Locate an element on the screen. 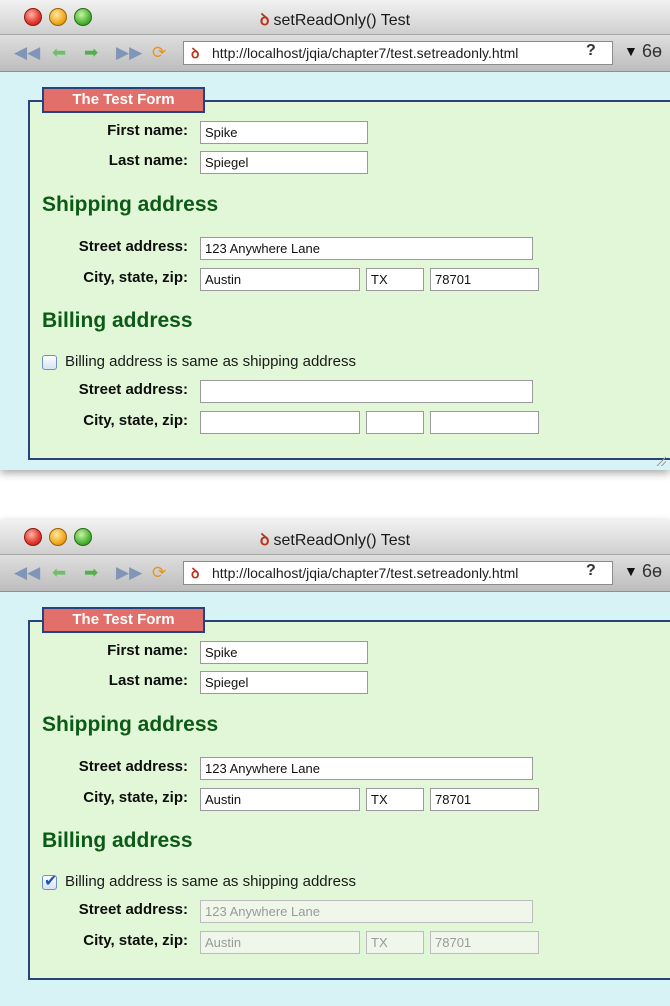 The image size is (670, 1006). bill-street-field is located at coordinates (366, 391).